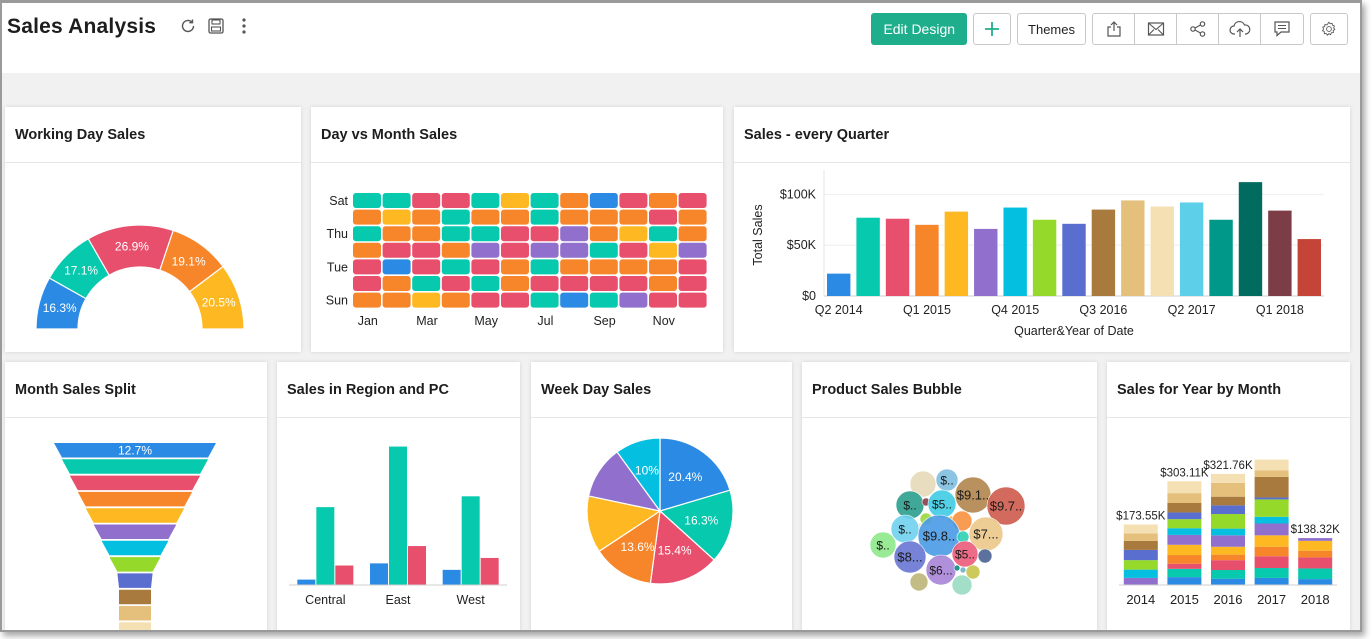 Image resolution: width=1372 pixels, height=639 pixels. Describe the element at coordinates (839, 310) in the screenshot. I see `x-tick-label: Q2 2014` at that location.